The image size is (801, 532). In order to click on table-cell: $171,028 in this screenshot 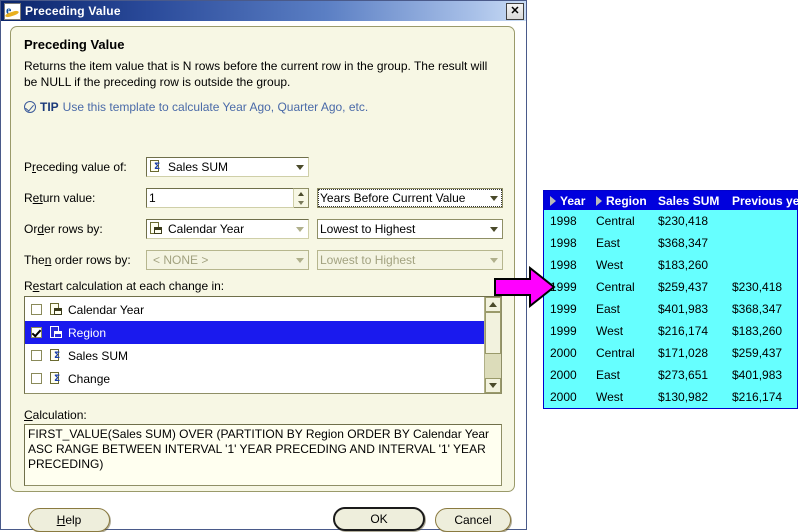, I will do `click(683, 353)`.